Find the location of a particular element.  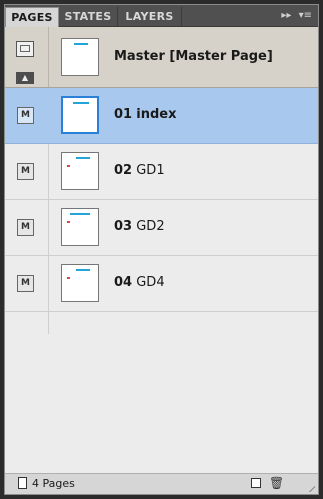

panel-tab-bar: PAGES STATES LAYERS ▸▸ ▾≡ is located at coordinates (161, 16).